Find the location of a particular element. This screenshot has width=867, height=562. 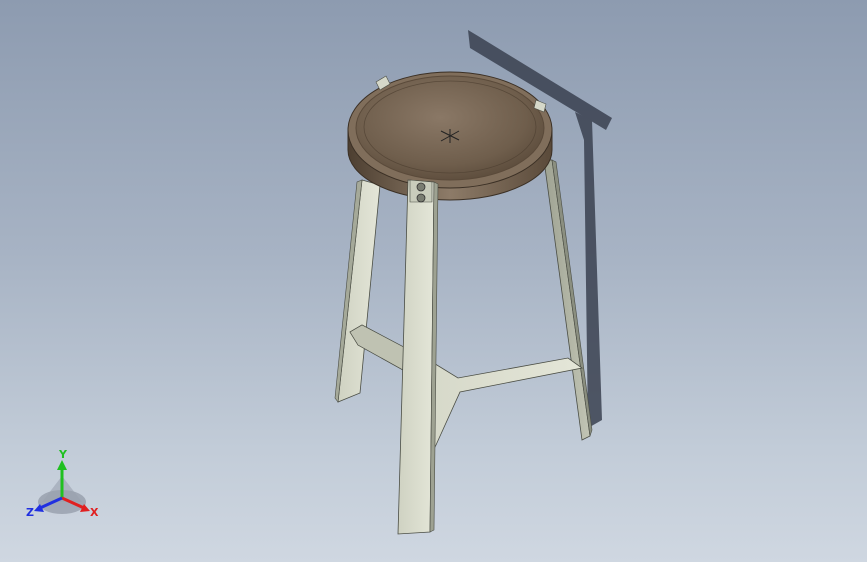

reference-triad: Y X Z is located at coordinates (62, 483).